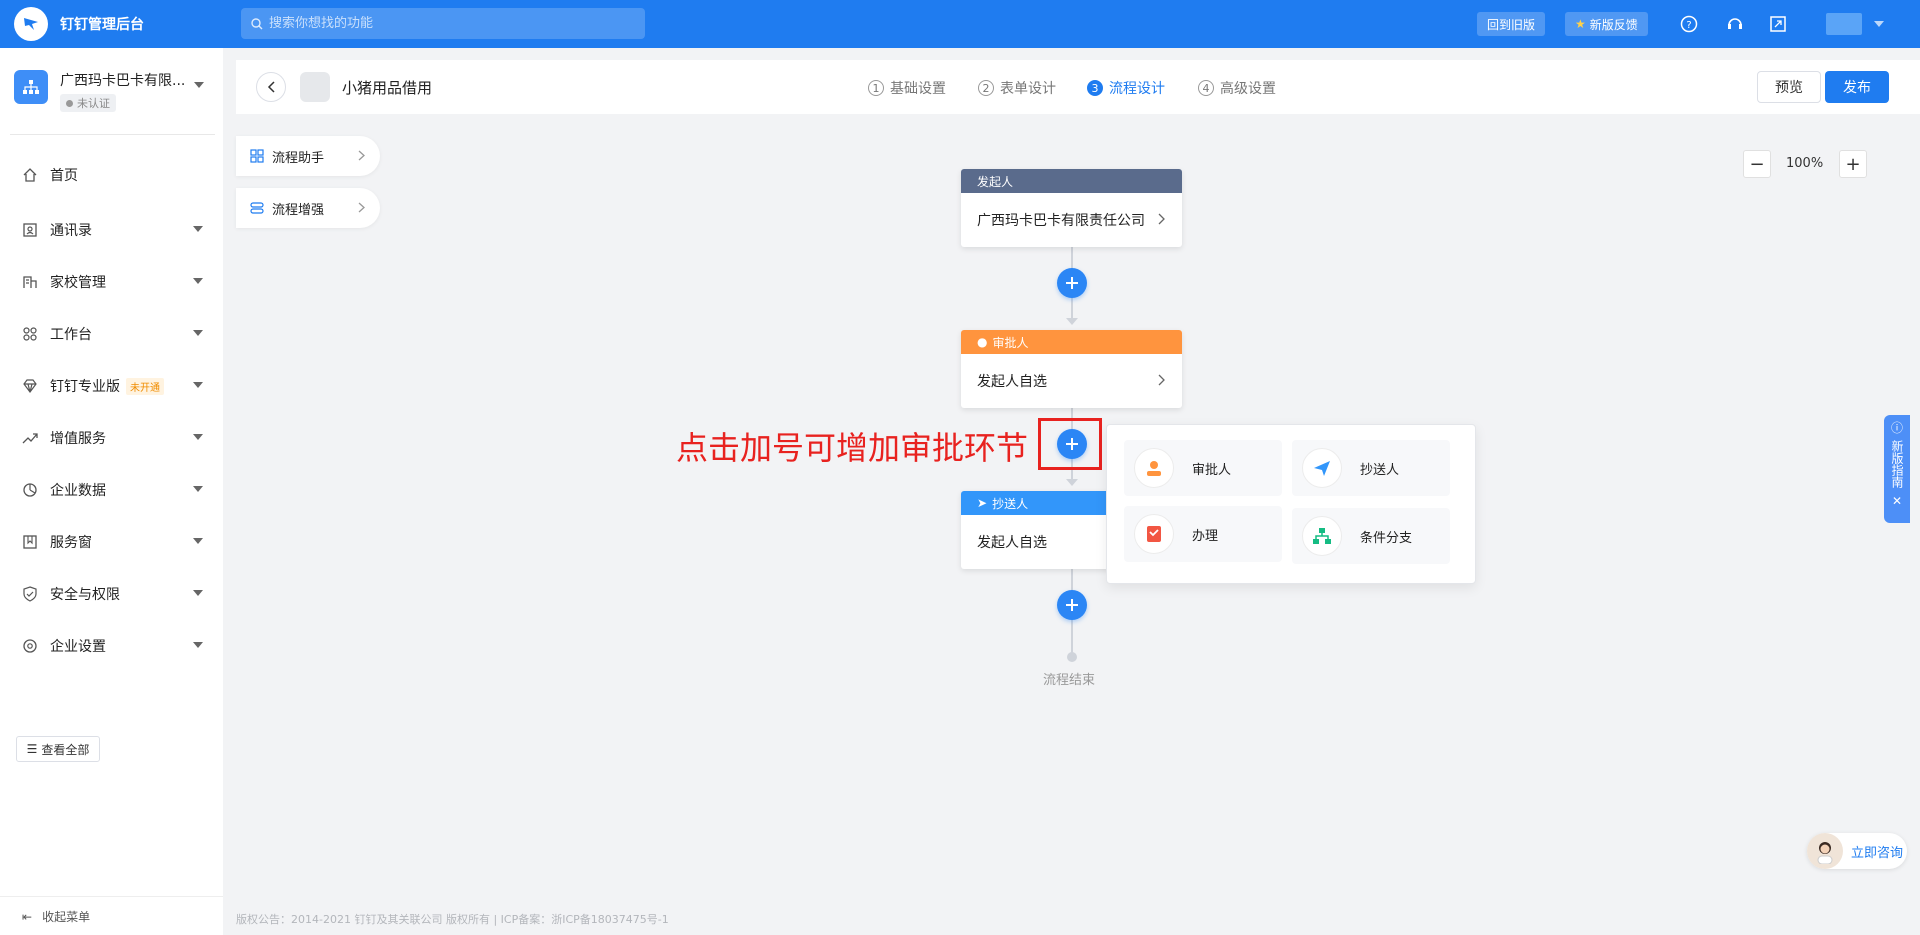 The width and height of the screenshot is (1920, 935). I want to click on back-to-old-button: 回到旧版, so click(1511, 24).